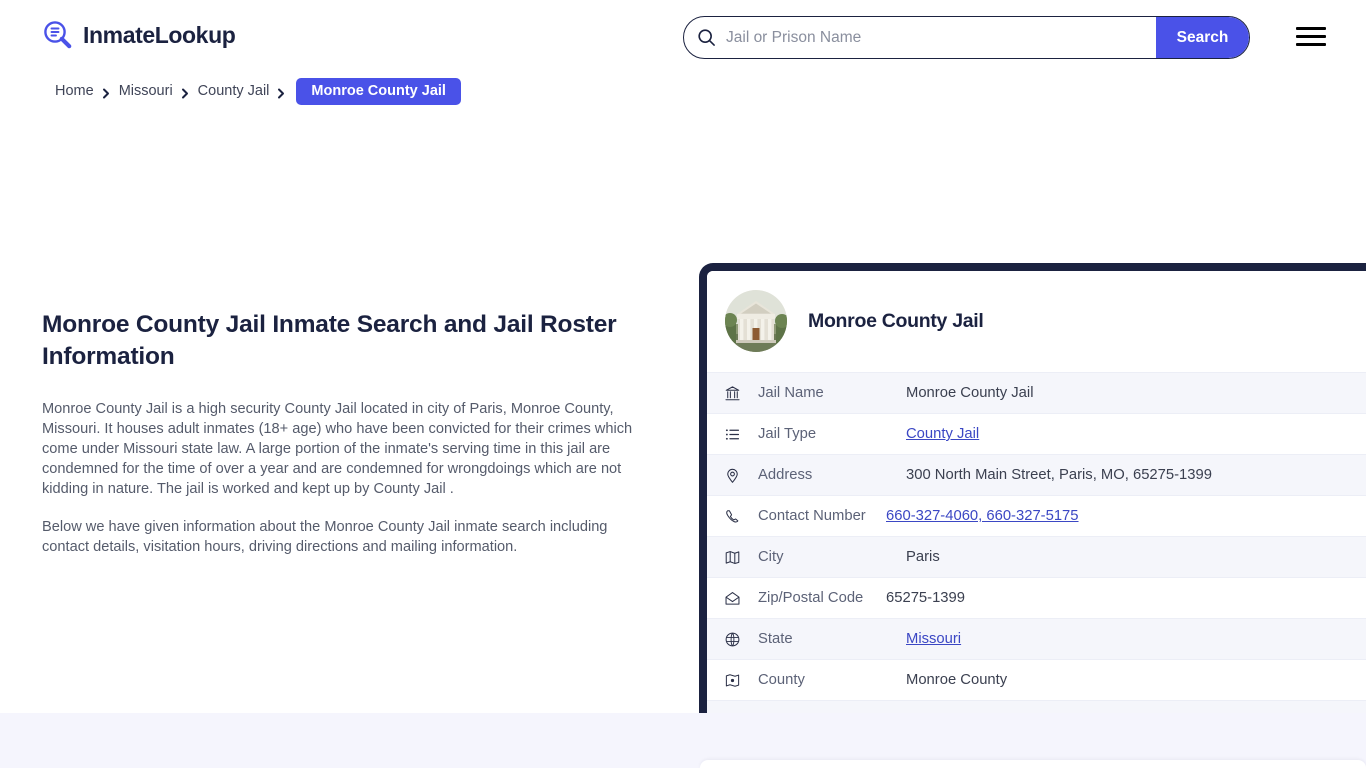 This screenshot has height=768, width=1366. I want to click on row-label: Jail Name, so click(791, 393).